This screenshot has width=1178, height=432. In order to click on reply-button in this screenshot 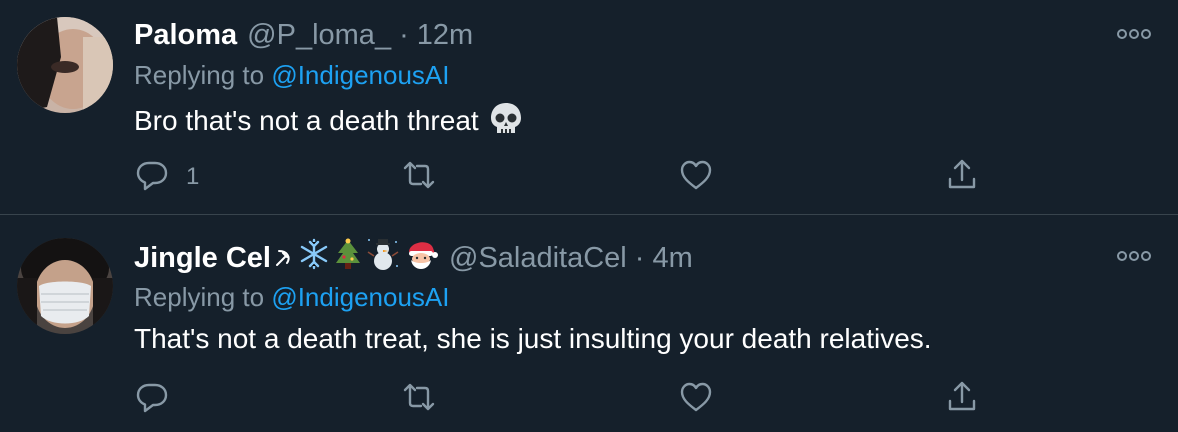, I will do `click(152, 399)`.